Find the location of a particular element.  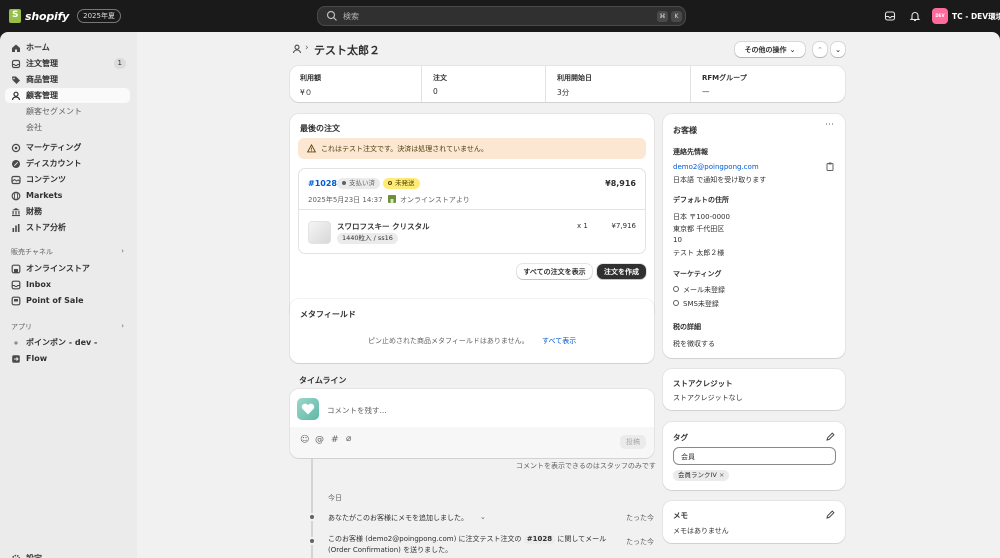

timeline-dot is located at coordinates (312, 517).